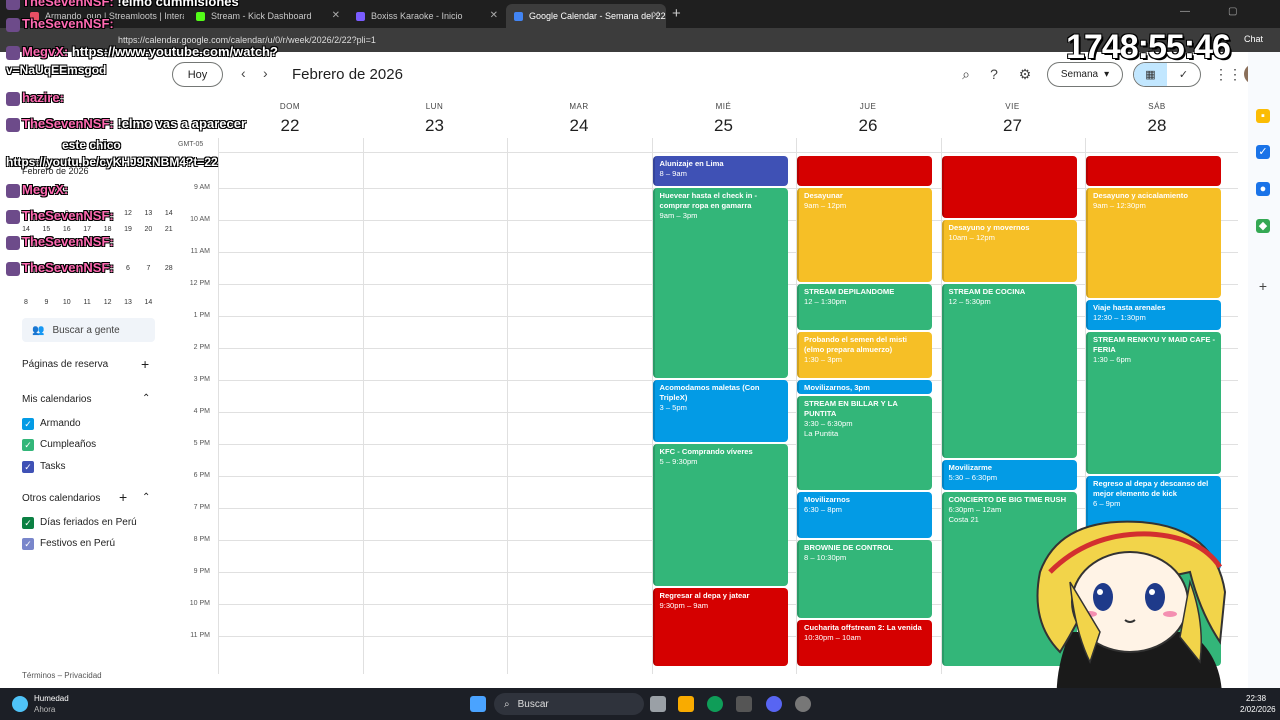 The image size is (1280, 720). I want to click on calendar-event: BROWNIE DE CONTROL 8 – 10:30pm, so click(864, 579).